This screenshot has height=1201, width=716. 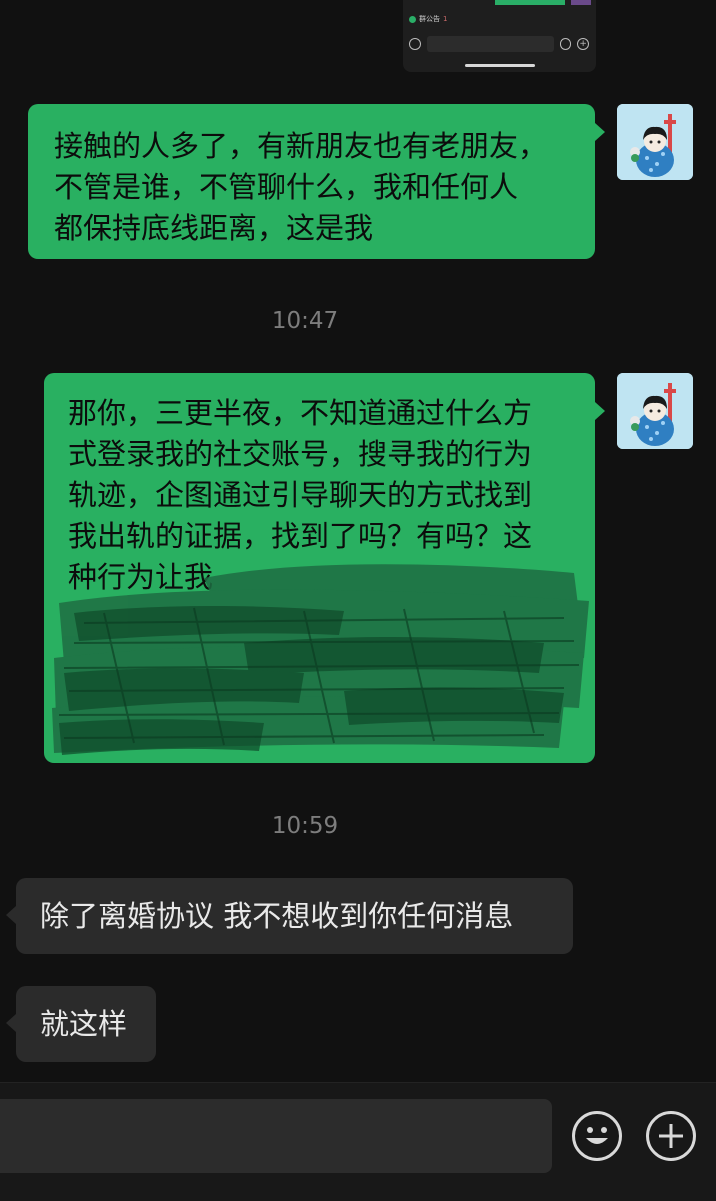 I want to click on emoji-button, so click(x=597, y=1136).